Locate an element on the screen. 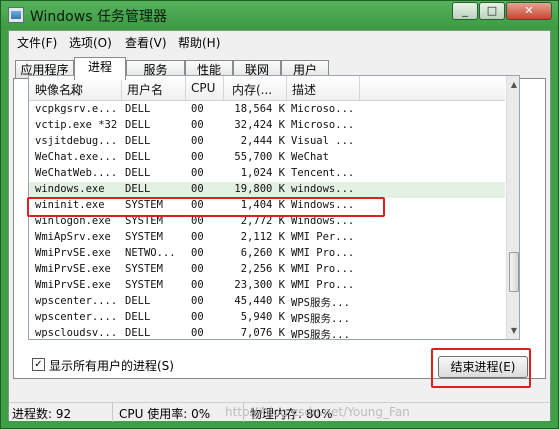 The width and height of the screenshot is (559, 429). checkbox-check-icon: ✓ is located at coordinates (38, 364).